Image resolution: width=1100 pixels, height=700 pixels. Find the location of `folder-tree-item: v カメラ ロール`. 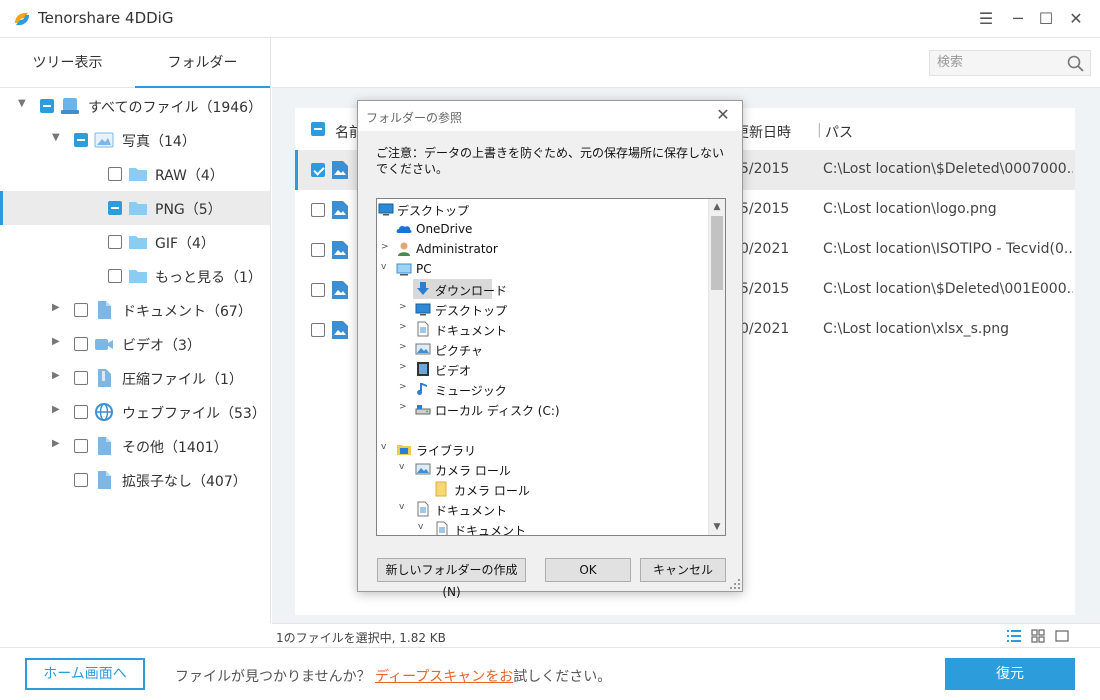

folder-tree-item: v カメラ ロール is located at coordinates (542, 469).